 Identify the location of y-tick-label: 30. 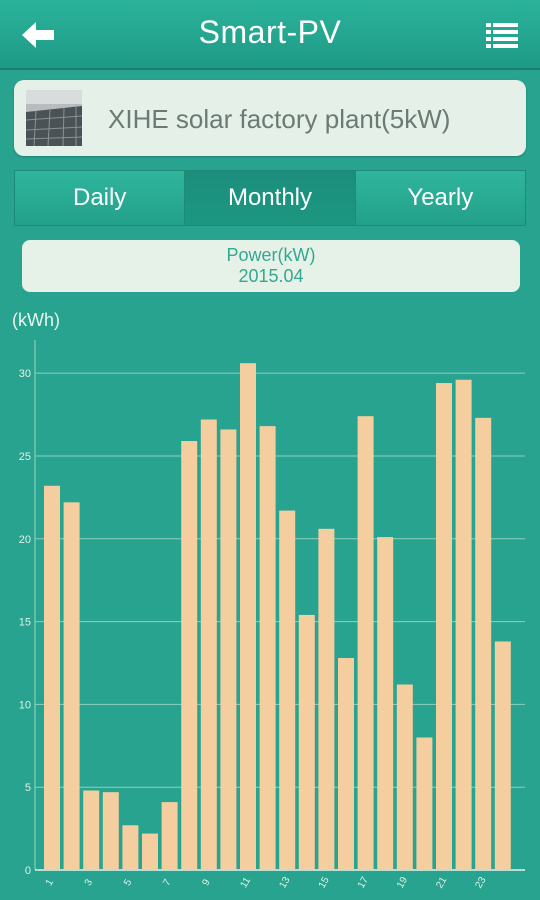
(25, 374).